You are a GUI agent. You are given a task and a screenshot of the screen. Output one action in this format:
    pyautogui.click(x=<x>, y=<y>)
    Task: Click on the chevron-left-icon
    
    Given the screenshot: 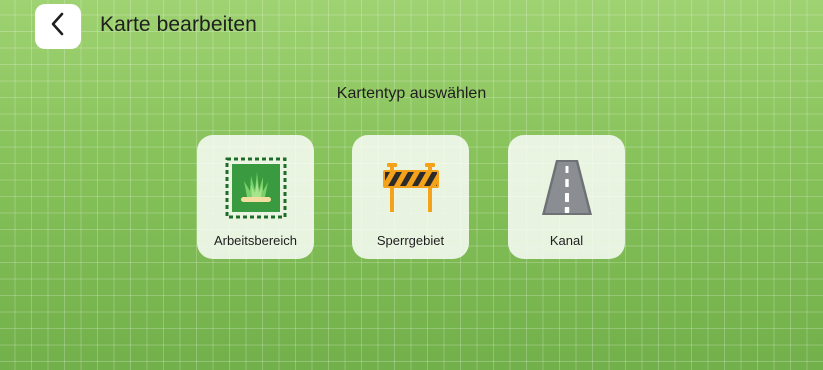 What is the action you would take?
    pyautogui.click(x=58, y=26)
    